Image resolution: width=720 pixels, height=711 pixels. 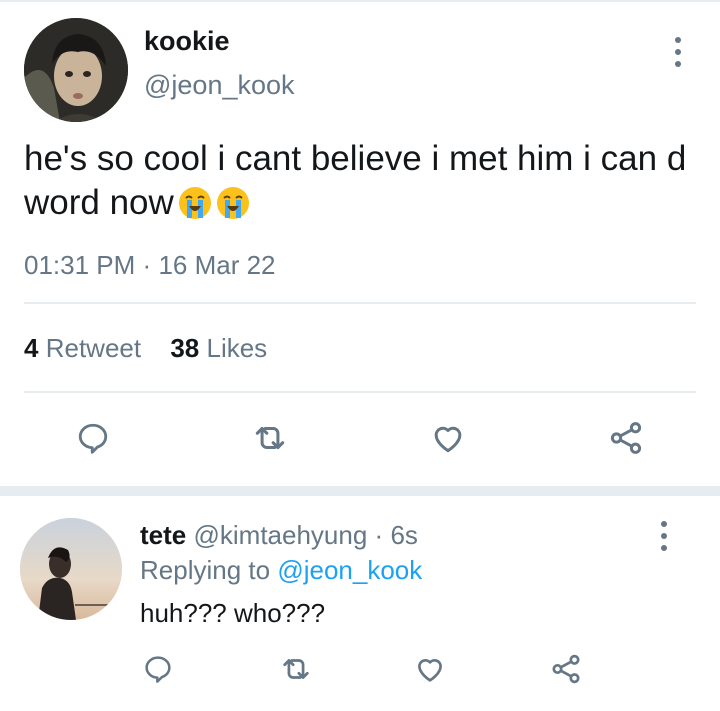 I want to click on reply-header: tete @kimtaehyung · 6s, so click(x=279, y=535).